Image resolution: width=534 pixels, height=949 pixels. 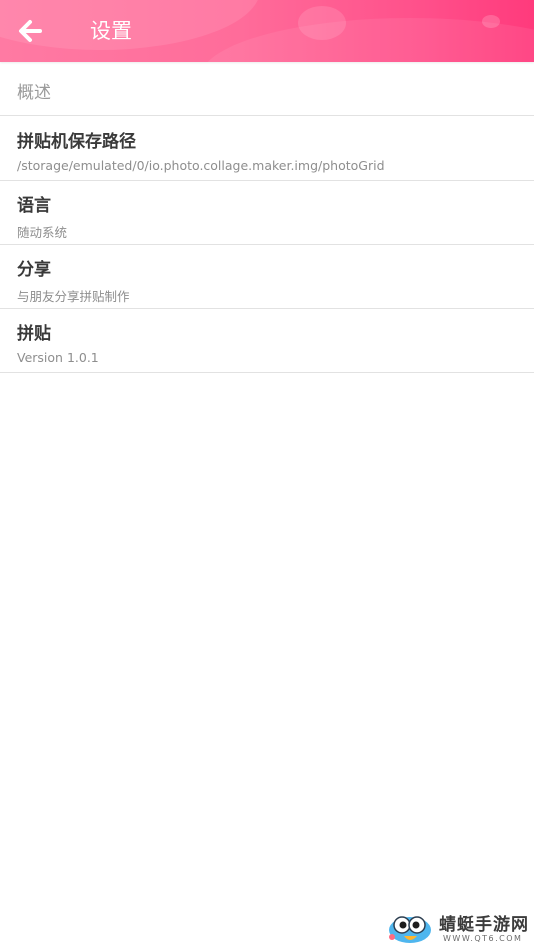 What do you see at coordinates (34, 270) in the screenshot?
I see `preference-title: 分享` at bounding box center [34, 270].